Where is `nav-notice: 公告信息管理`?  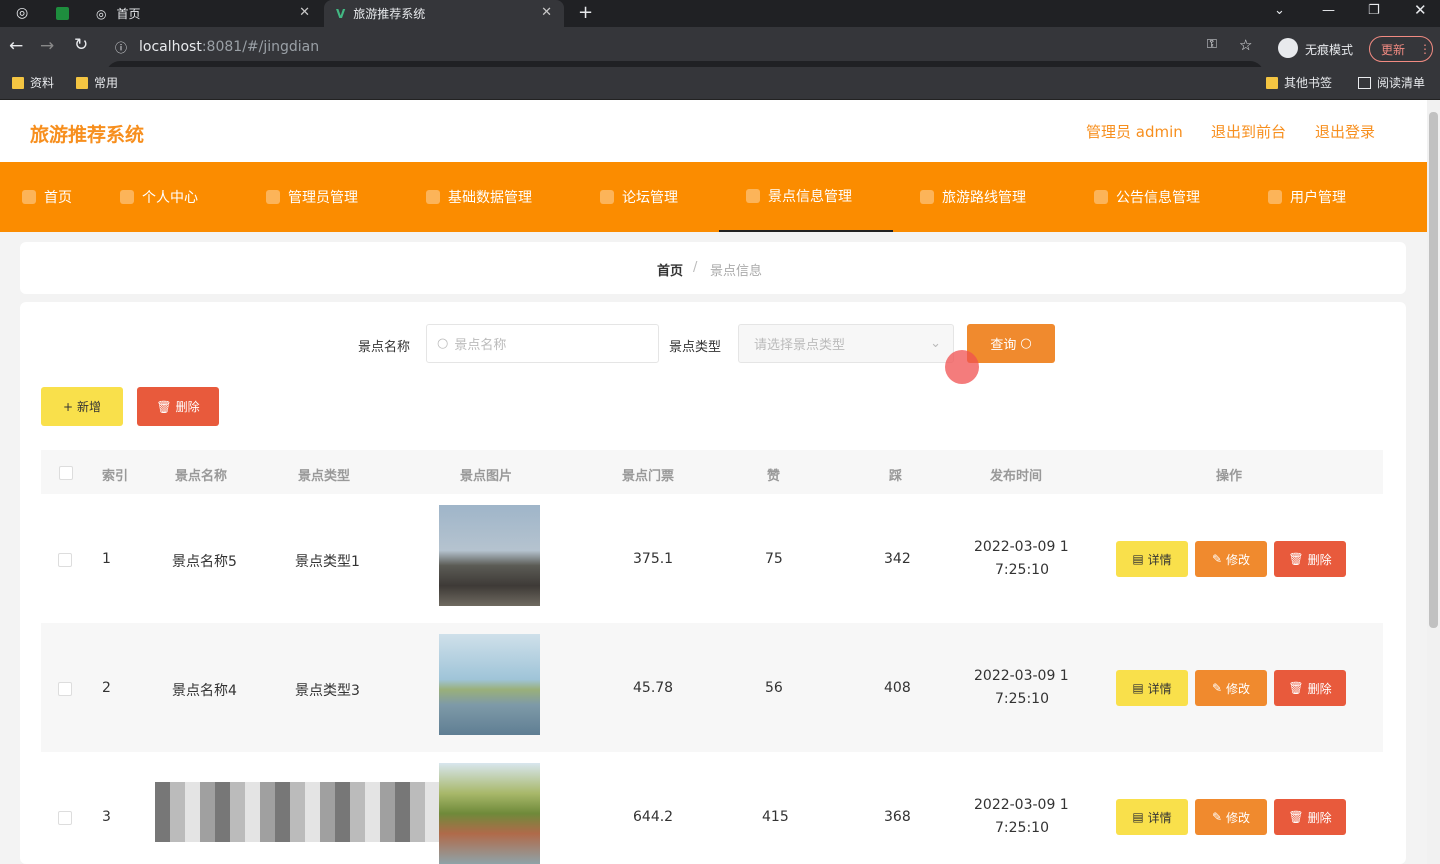
nav-notice: 公告信息管理 is located at coordinates (1147, 197).